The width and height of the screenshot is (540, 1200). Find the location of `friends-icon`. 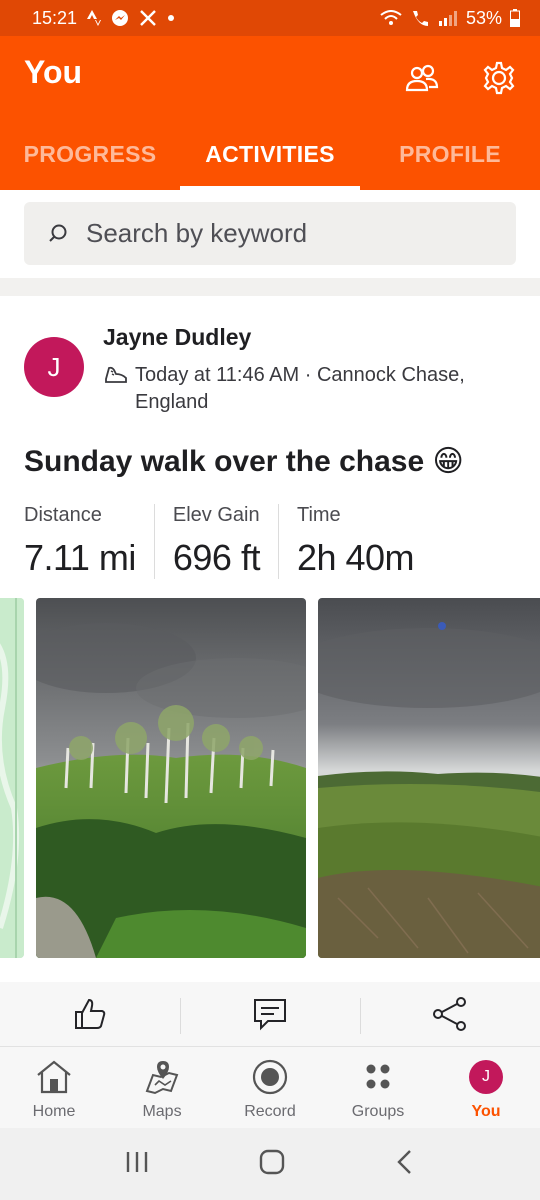

friends-icon is located at coordinates (422, 78).